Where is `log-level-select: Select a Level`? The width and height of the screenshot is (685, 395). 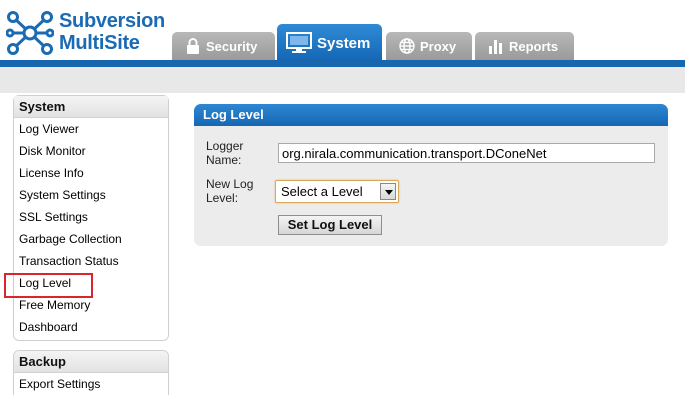 log-level-select: Select a Level is located at coordinates (337, 191).